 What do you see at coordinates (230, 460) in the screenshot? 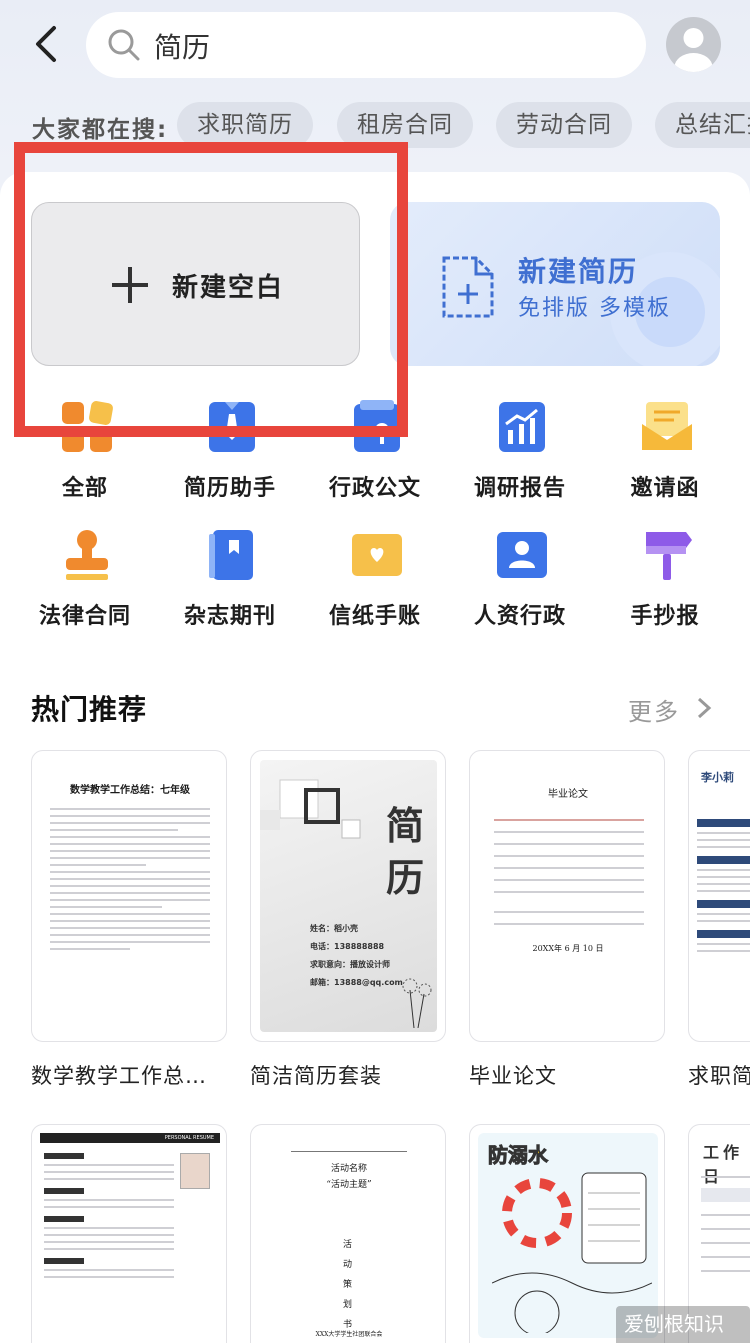
I see `category-resume-assistant: 简历助手` at bounding box center [230, 460].